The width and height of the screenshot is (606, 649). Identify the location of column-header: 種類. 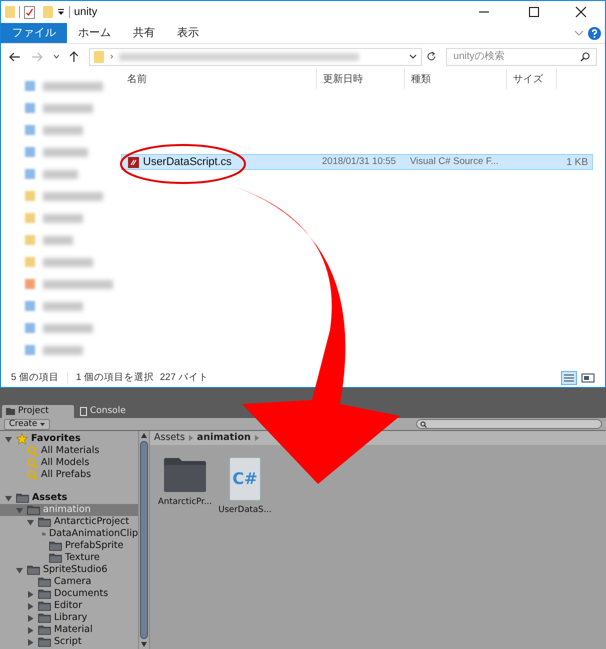
(456, 79).